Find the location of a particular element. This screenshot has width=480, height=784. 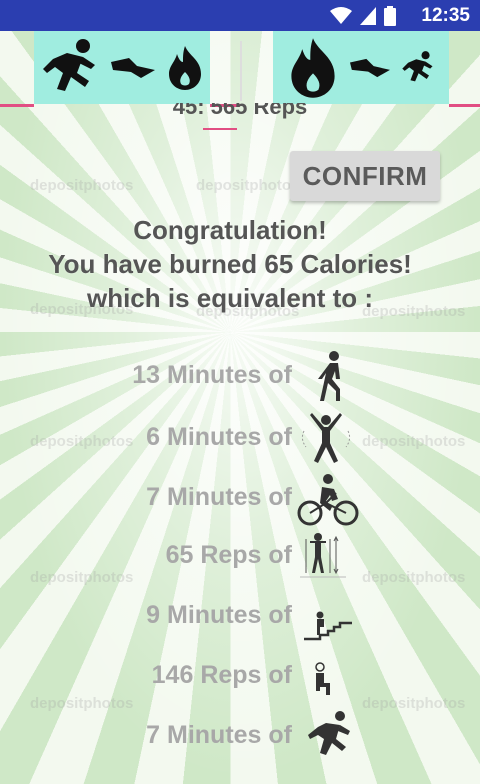

equivalent-text: 146 Reps of is located at coordinates (221, 675).